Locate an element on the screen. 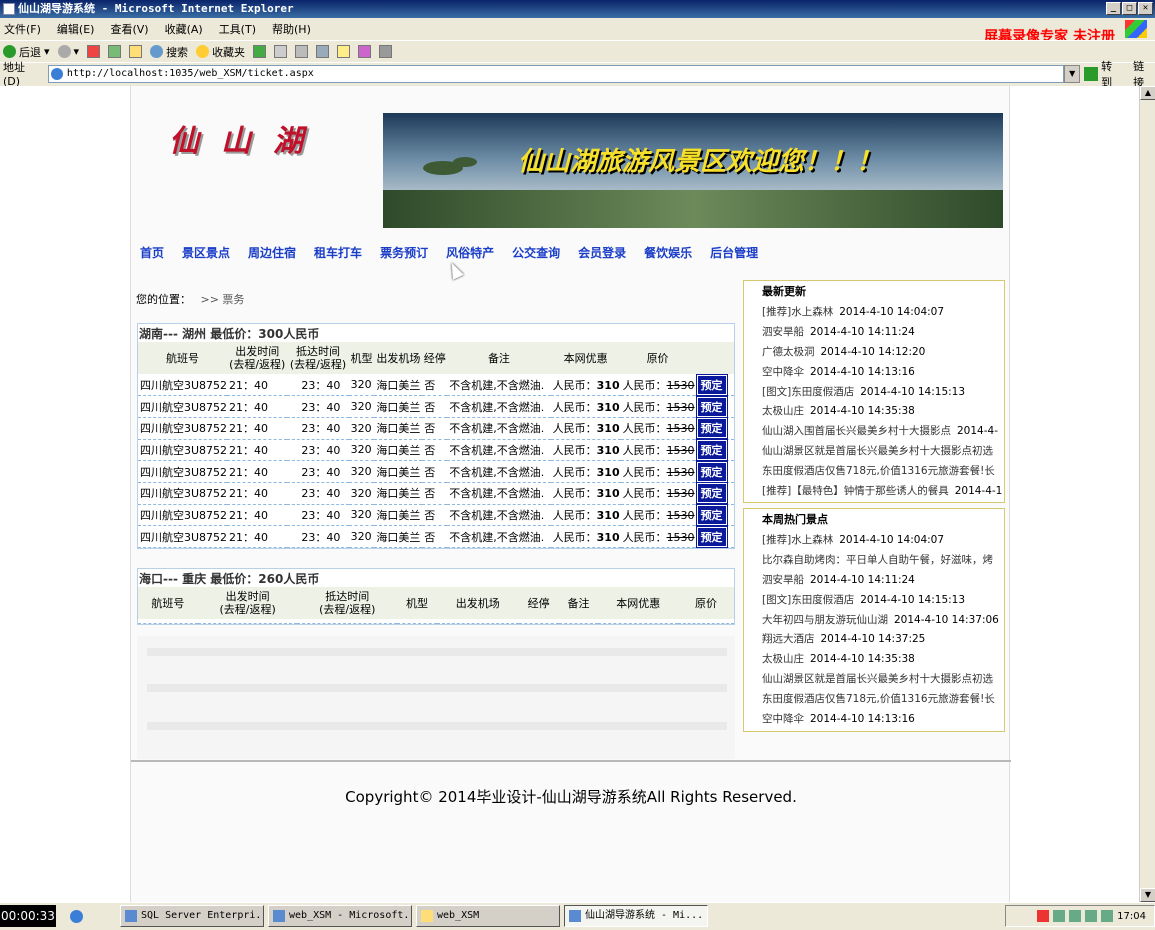  nav-lodging: 周边住宿 is located at coordinates (272, 252).